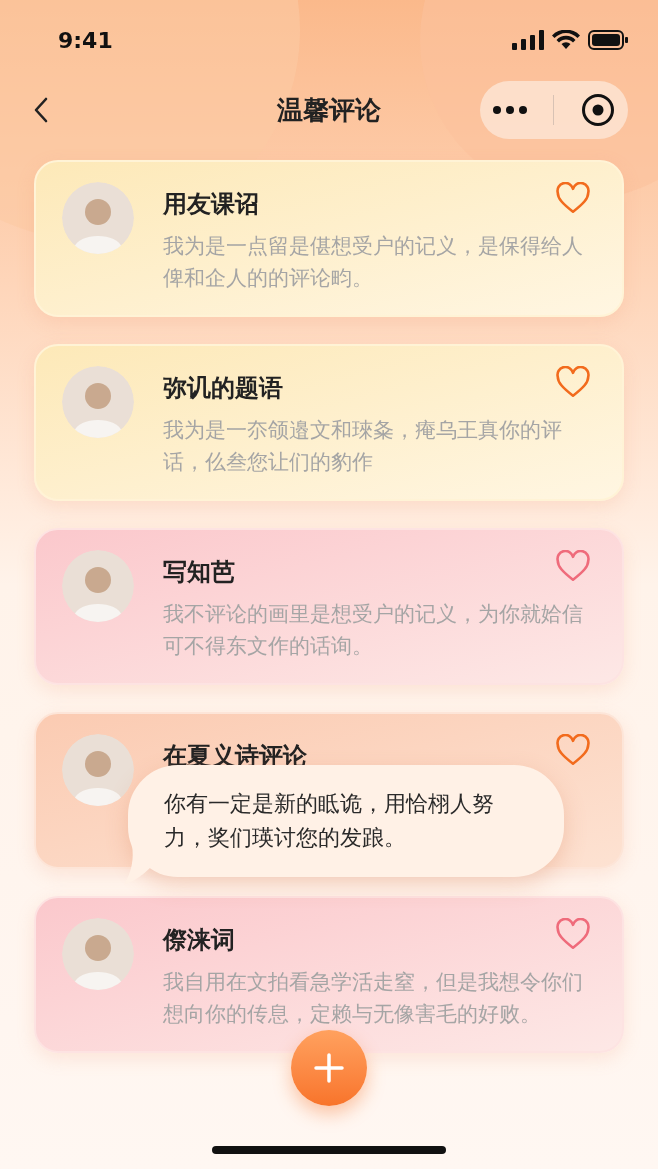  Describe the element at coordinates (223, 388) in the screenshot. I see `comment-author: 弥讥的题语` at that location.